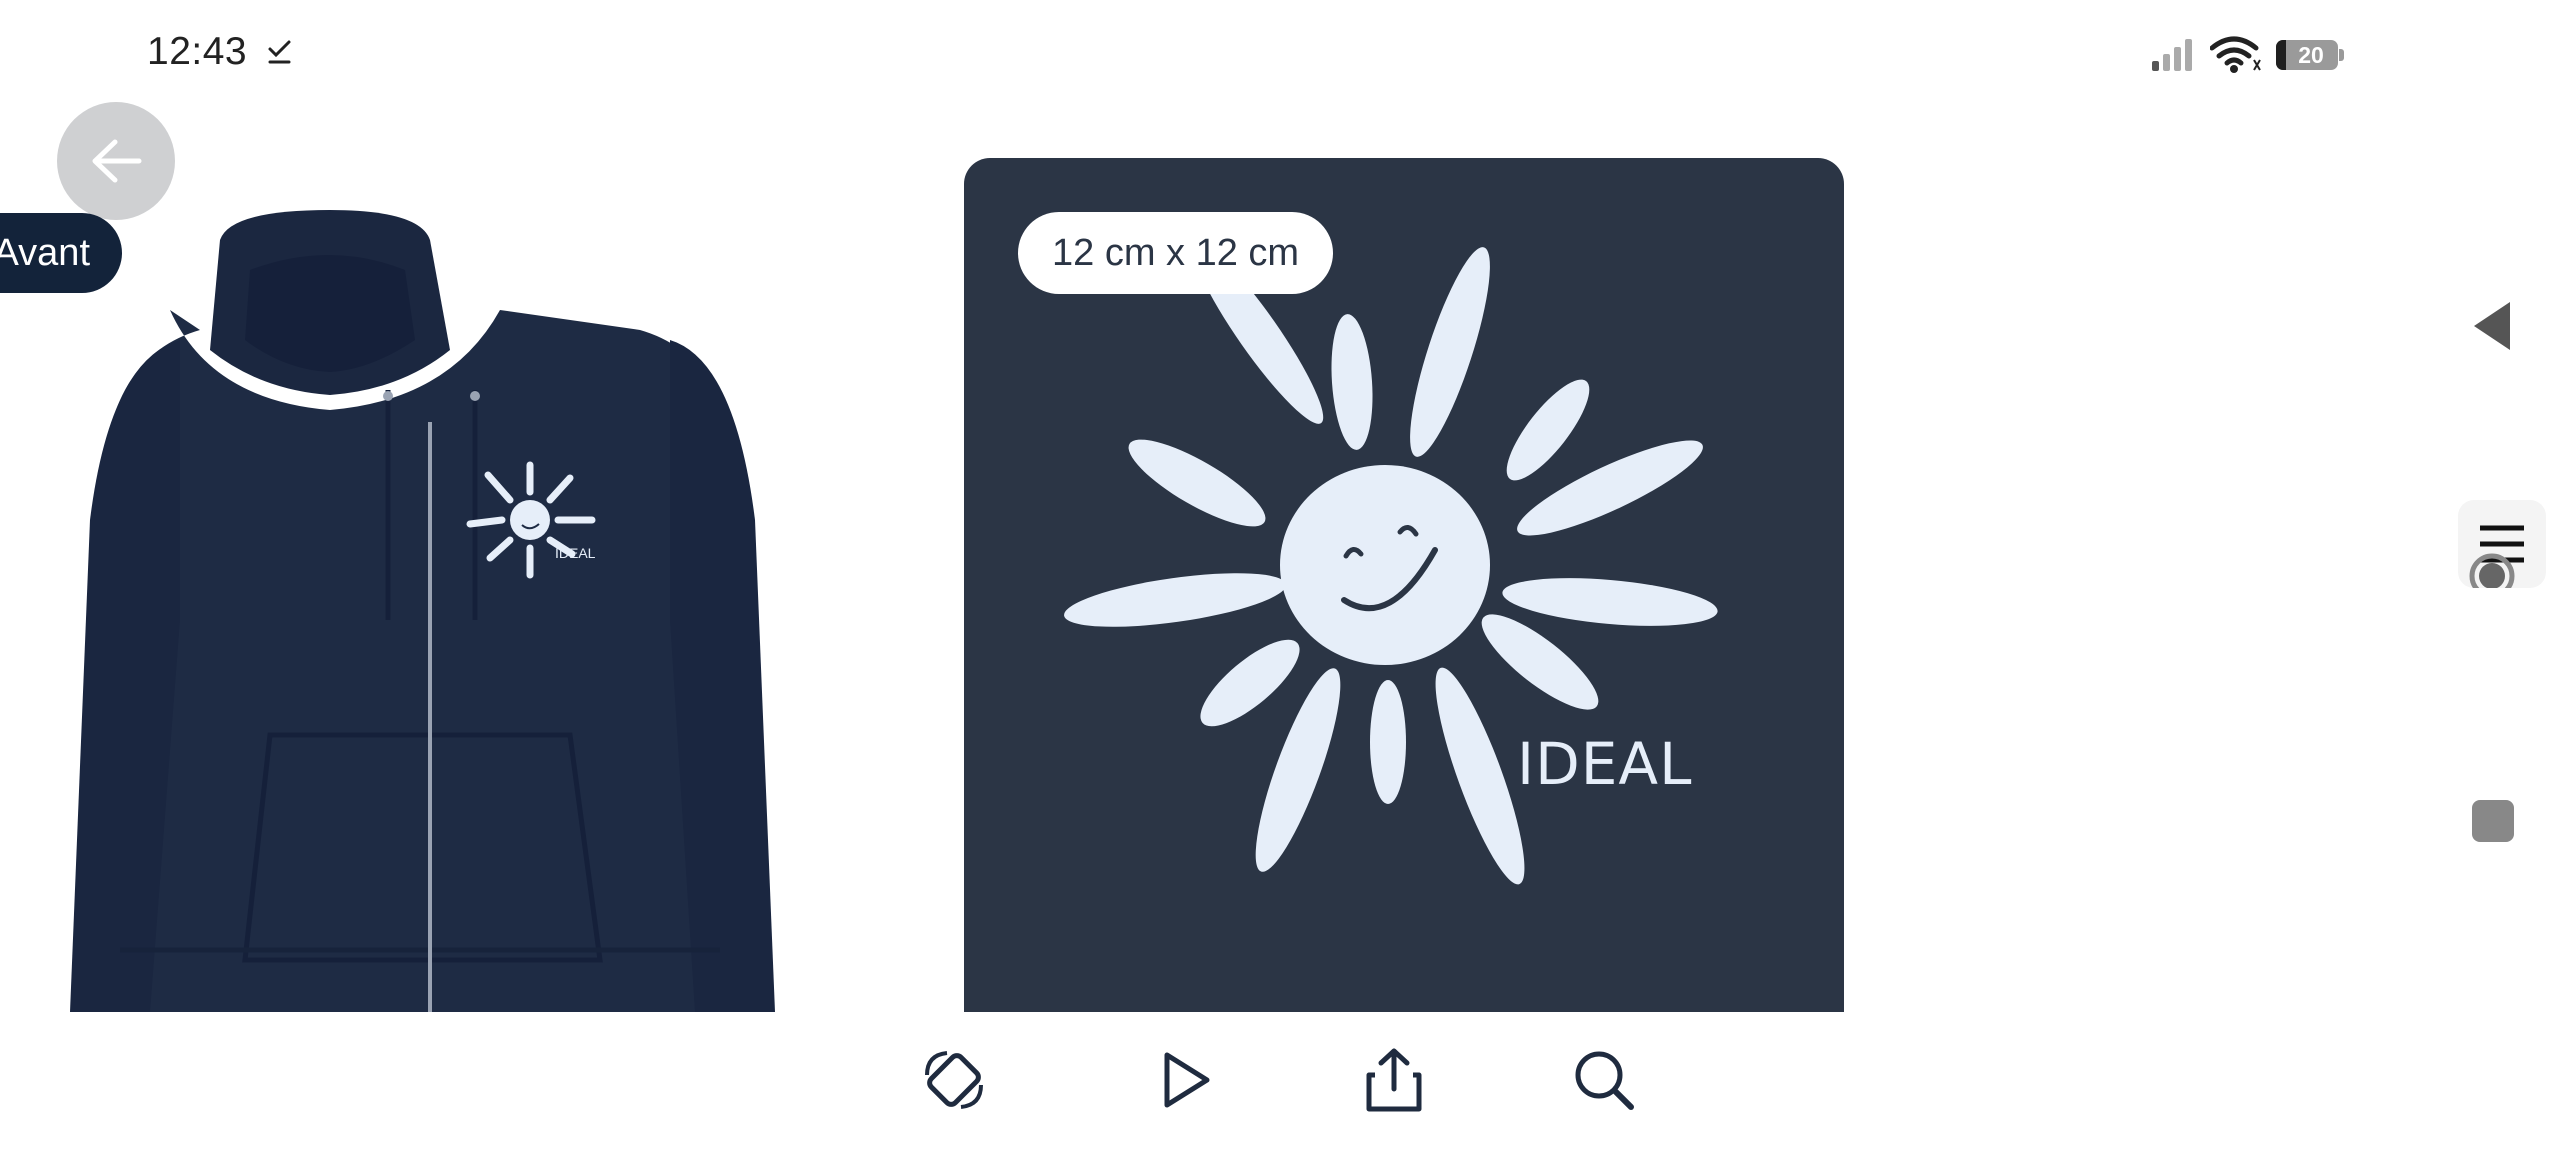  Describe the element at coordinates (2496, 562) in the screenshot. I see `menu-icon` at that location.